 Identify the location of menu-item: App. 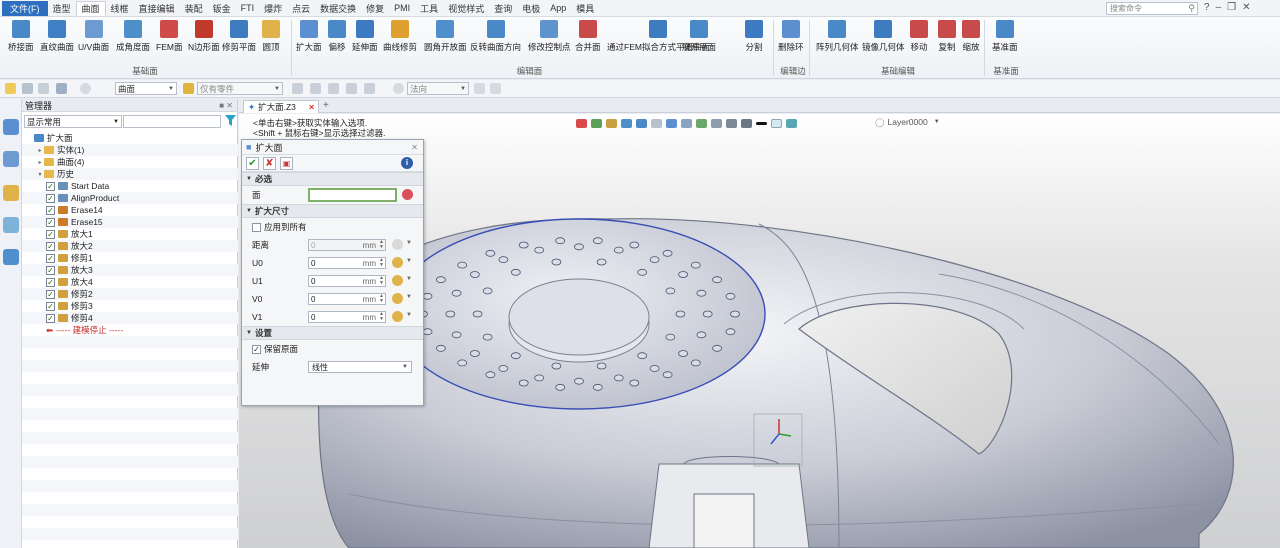
(558, 8).